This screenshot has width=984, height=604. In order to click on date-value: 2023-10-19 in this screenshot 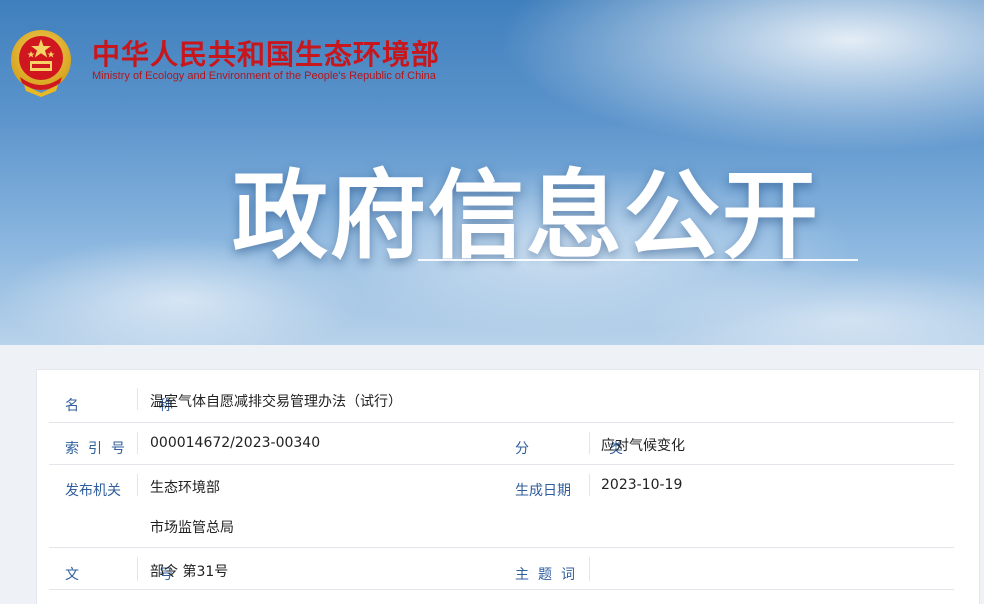, I will do `click(642, 485)`.